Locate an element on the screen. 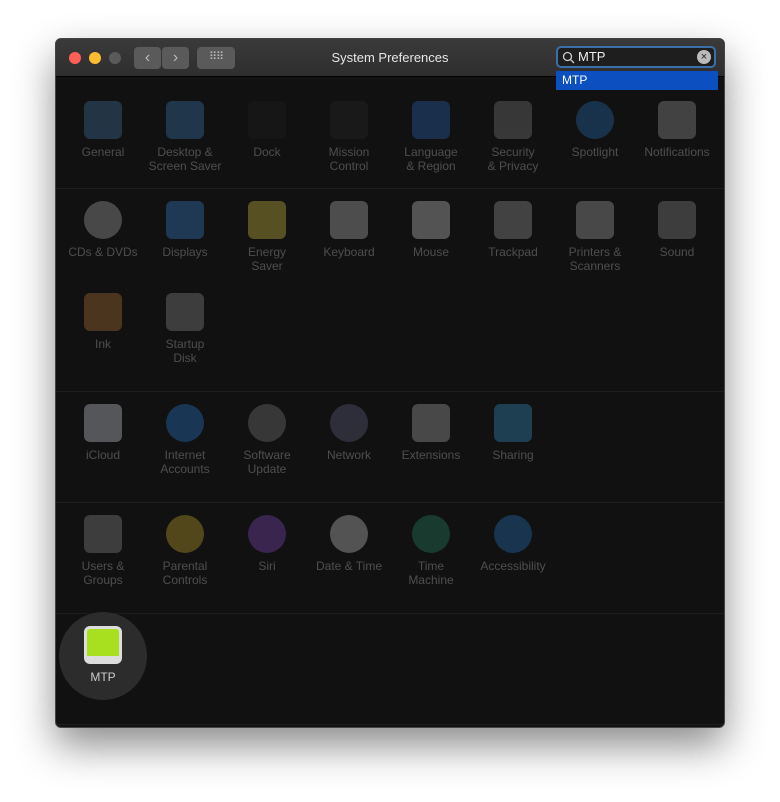  pref-pane-cds-dvds: CDs & DVDs is located at coordinates (103, 245).